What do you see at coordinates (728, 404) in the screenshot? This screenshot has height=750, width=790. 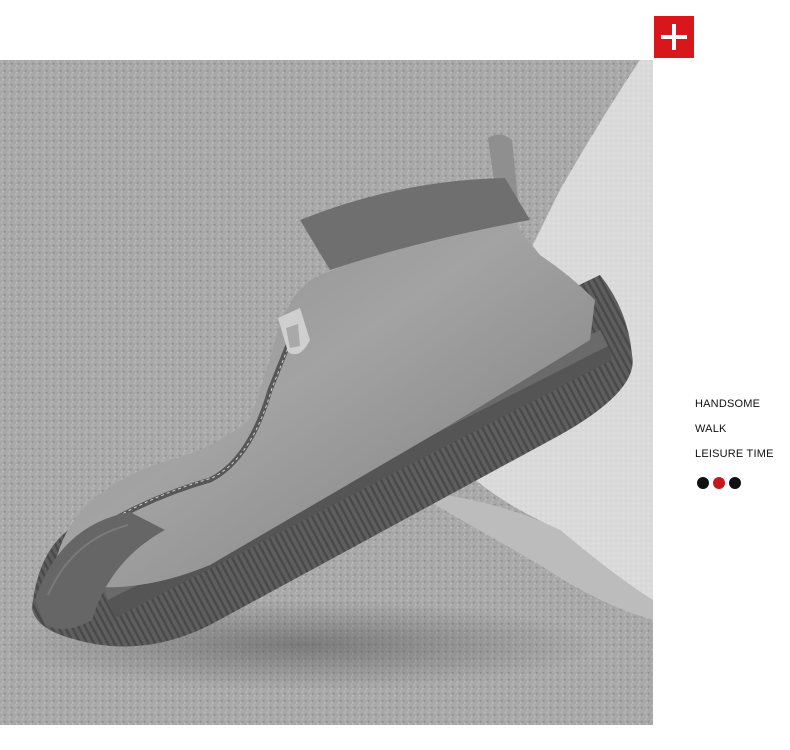 I see `tagline-handsome: HANDSOME` at bounding box center [728, 404].